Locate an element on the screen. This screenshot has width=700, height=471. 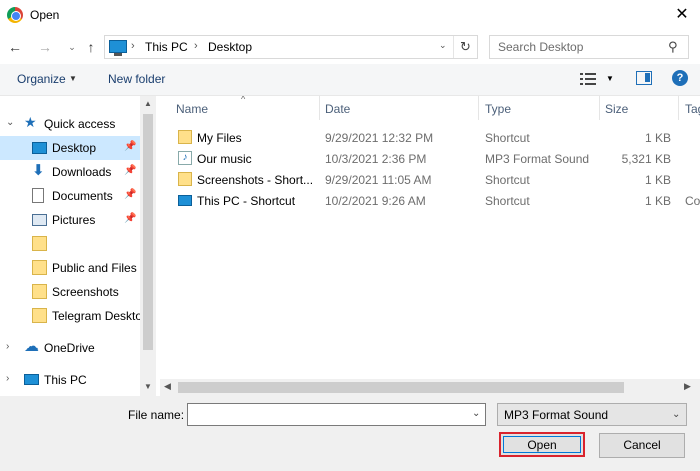
file-name: This PC - Shortcut is located at coordinates (246, 201).